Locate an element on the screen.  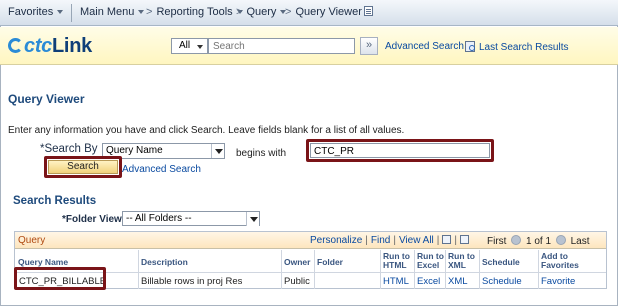
breadcrumb-label: Query Viewer is located at coordinates (328, 12).